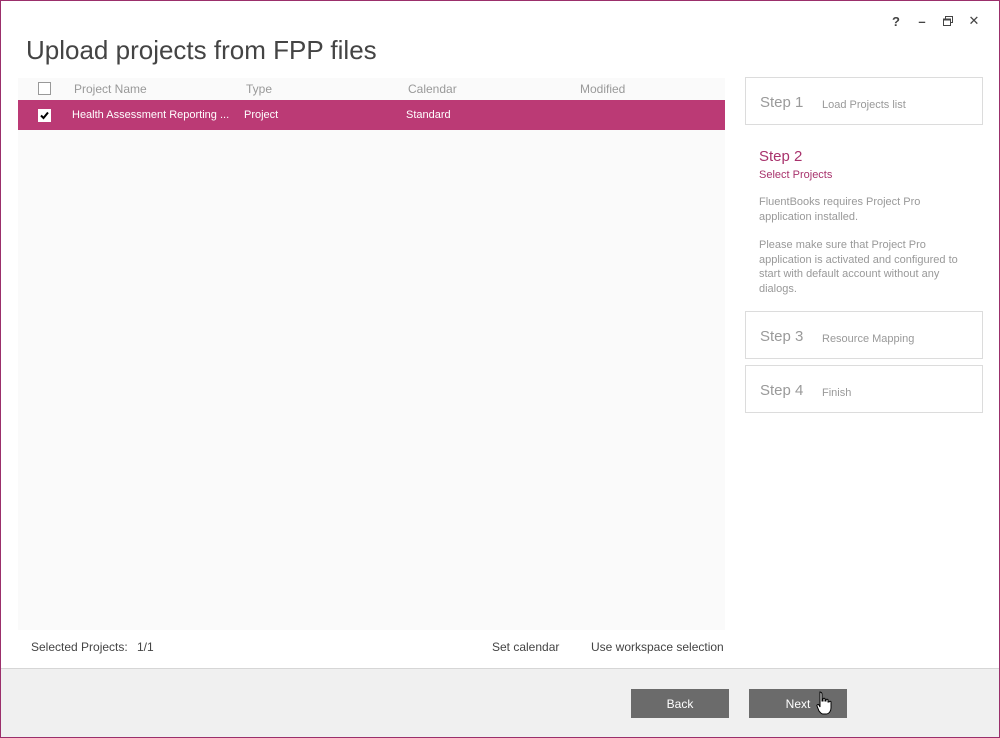 The height and width of the screenshot is (738, 1000). I want to click on step-4-number: Step 4, so click(782, 390).